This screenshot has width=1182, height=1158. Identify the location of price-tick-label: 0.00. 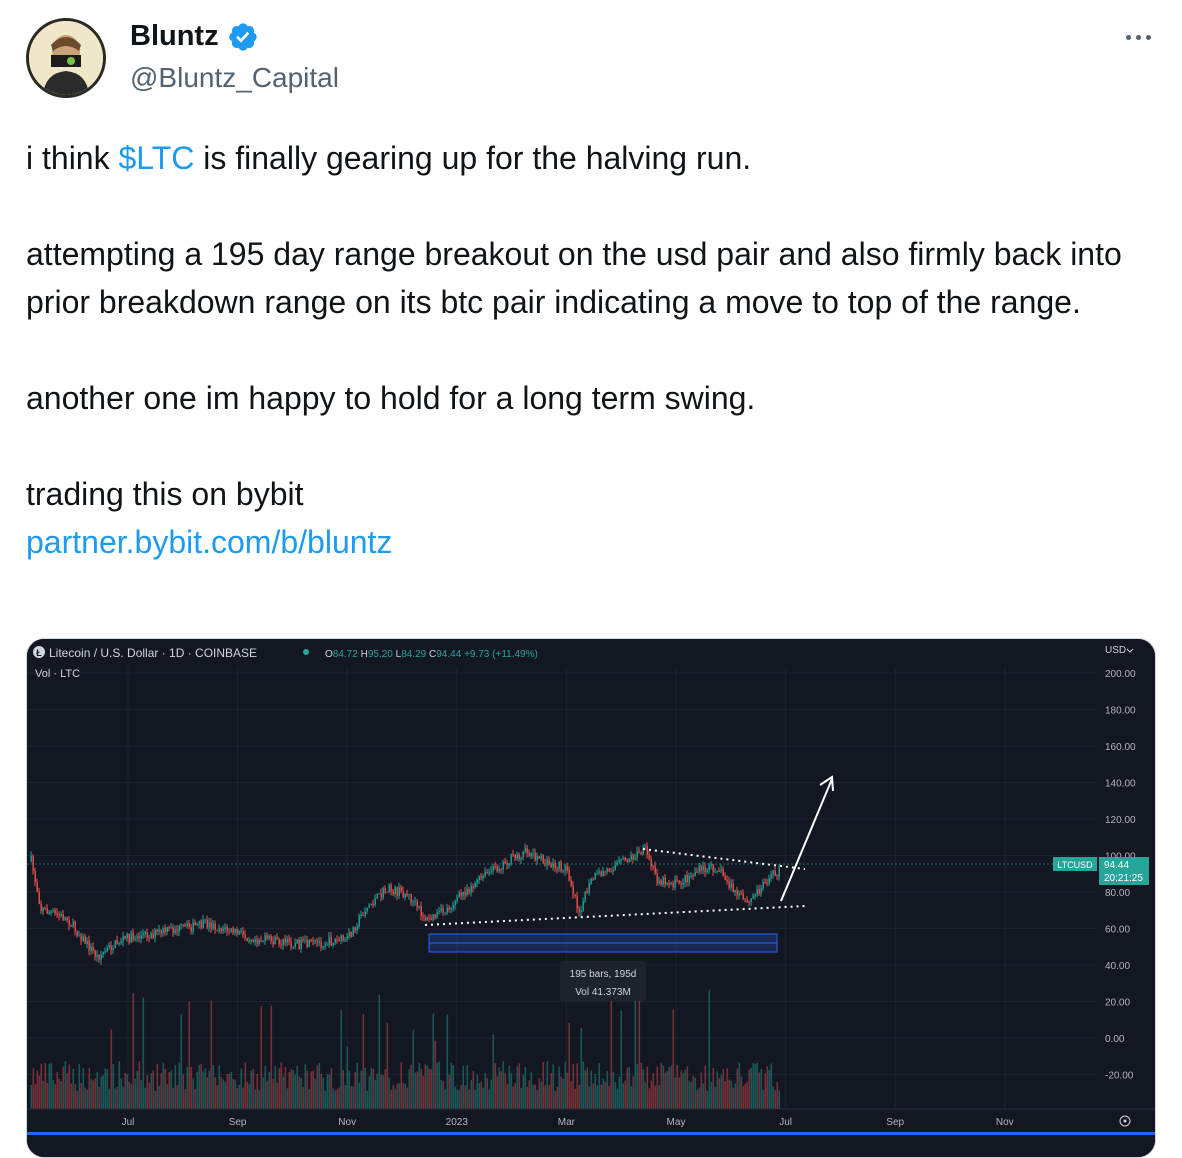
(1115, 1039).